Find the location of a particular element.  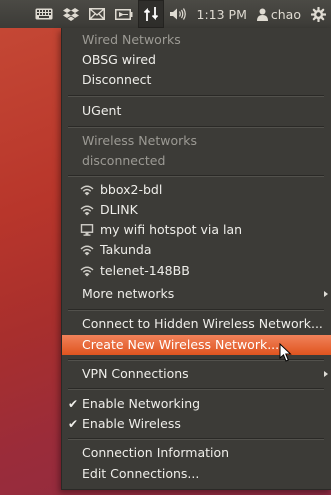

wireless-networks-header: Wireless Networks is located at coordinates (139, 140).